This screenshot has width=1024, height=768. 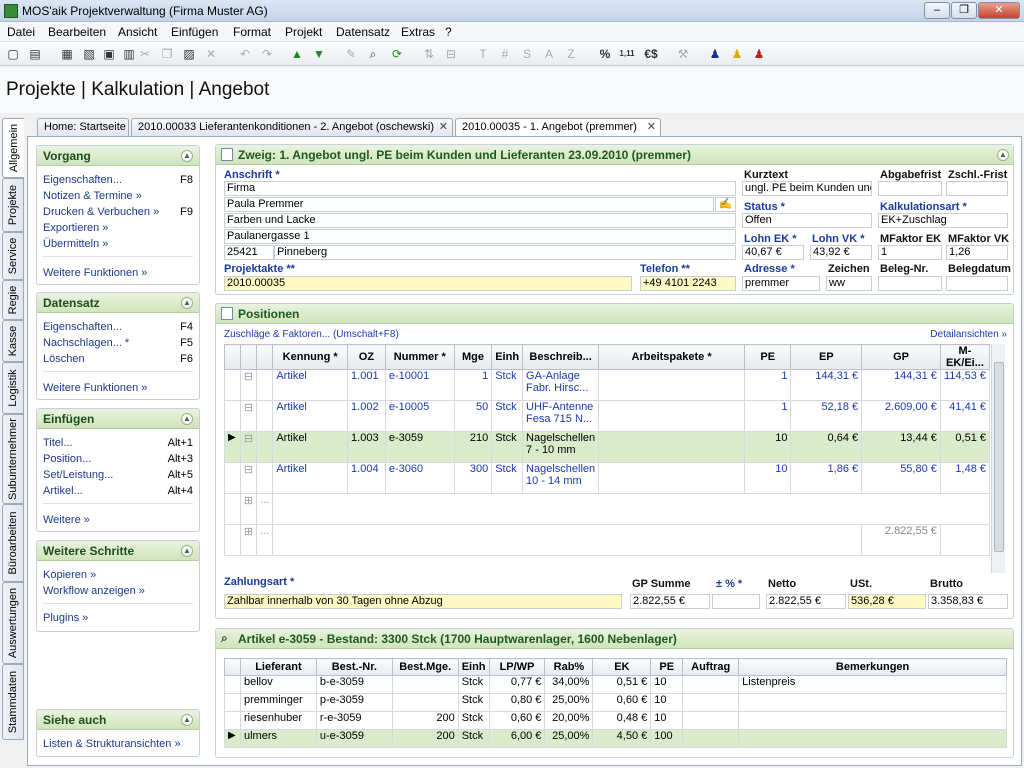 I want to click on sum-format-icon: S, so click(x=527, y=54).